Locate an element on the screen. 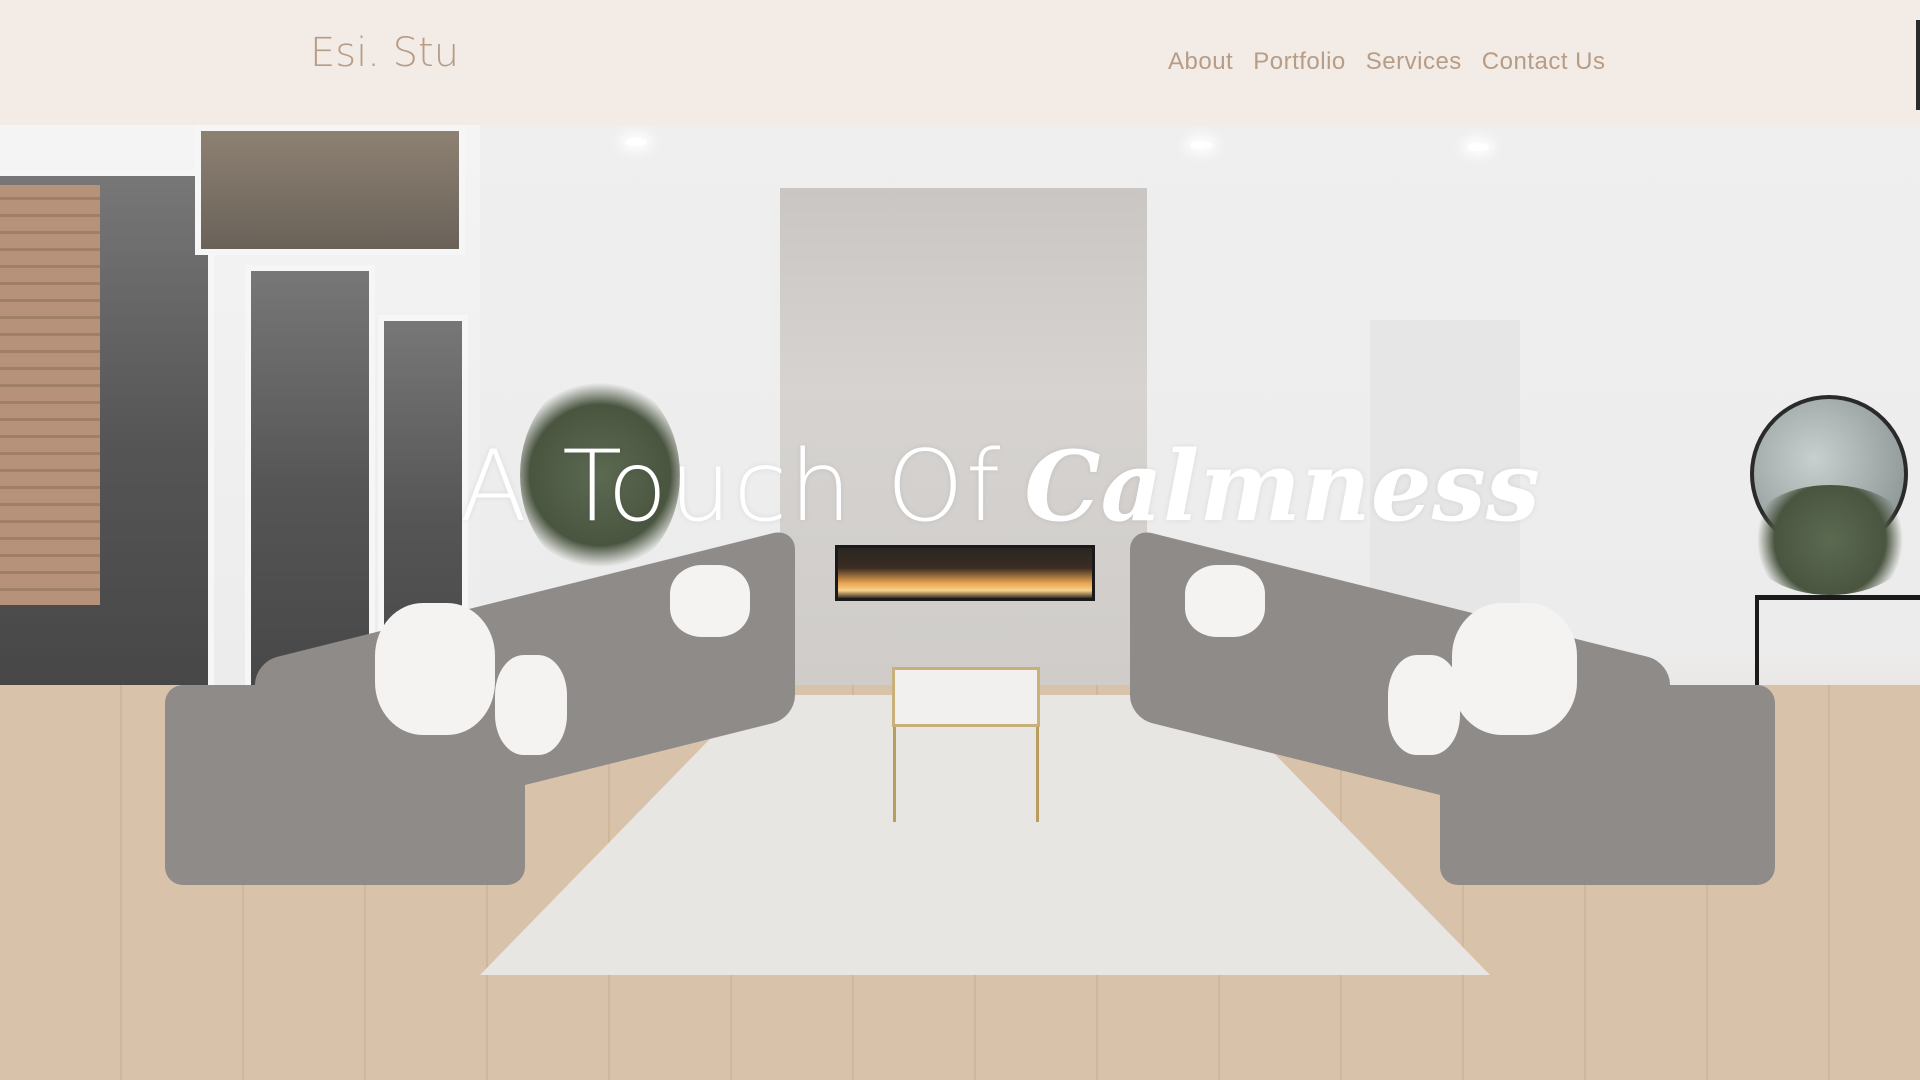  nav-about-link: About is located at coordinates (1200, 62).